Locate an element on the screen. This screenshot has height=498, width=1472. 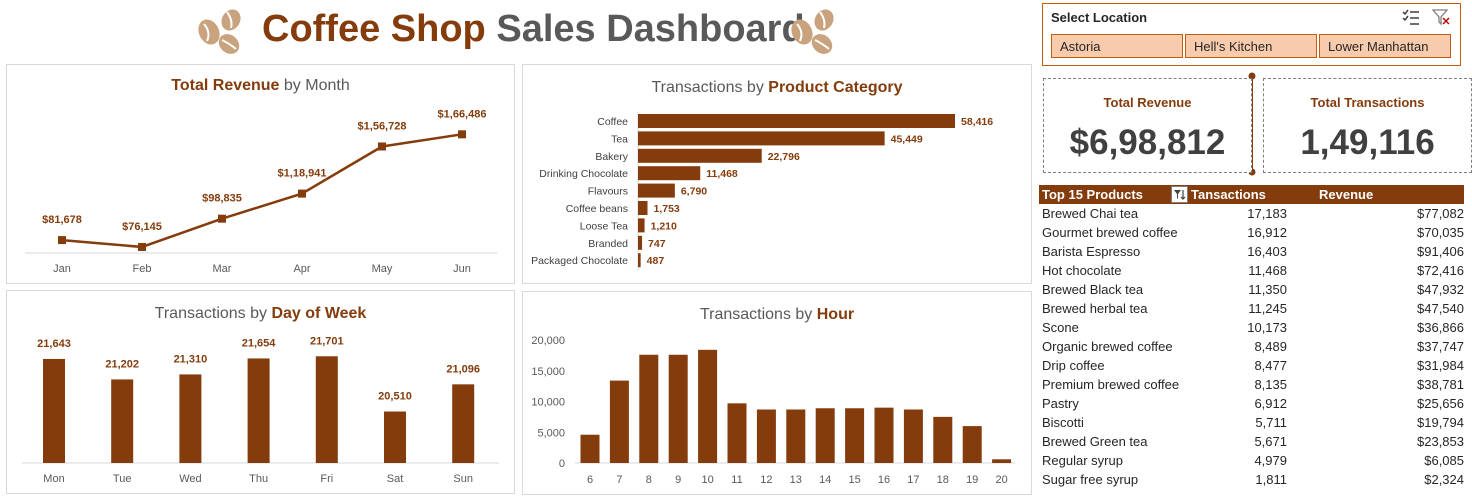
table-row: Premium brewed coffee 8,135 $38,781 is located at coordinates (1251, 384).